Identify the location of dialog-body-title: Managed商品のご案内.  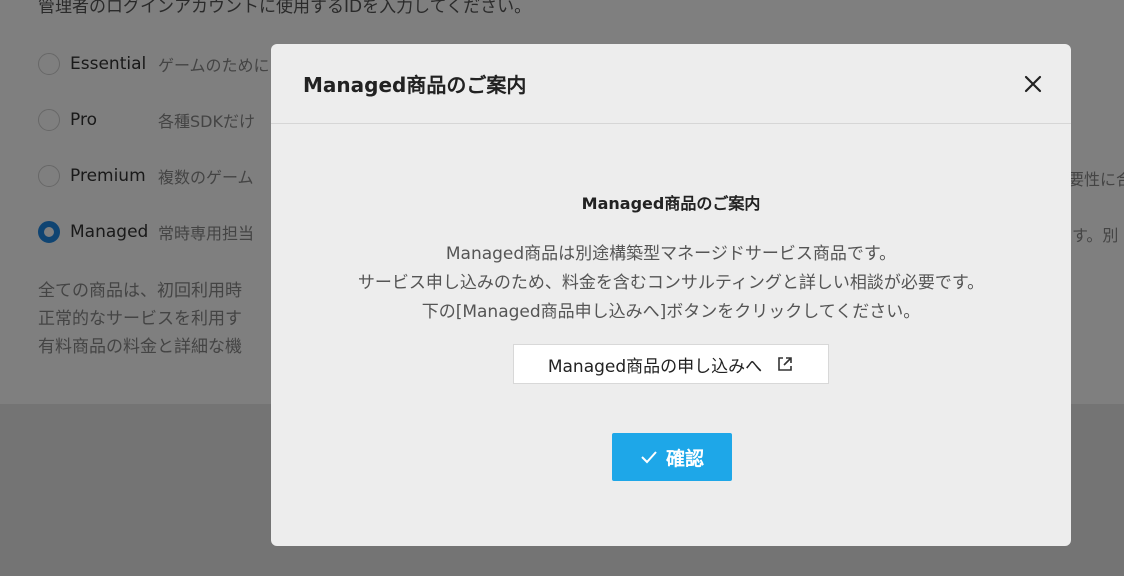
(671, 203).